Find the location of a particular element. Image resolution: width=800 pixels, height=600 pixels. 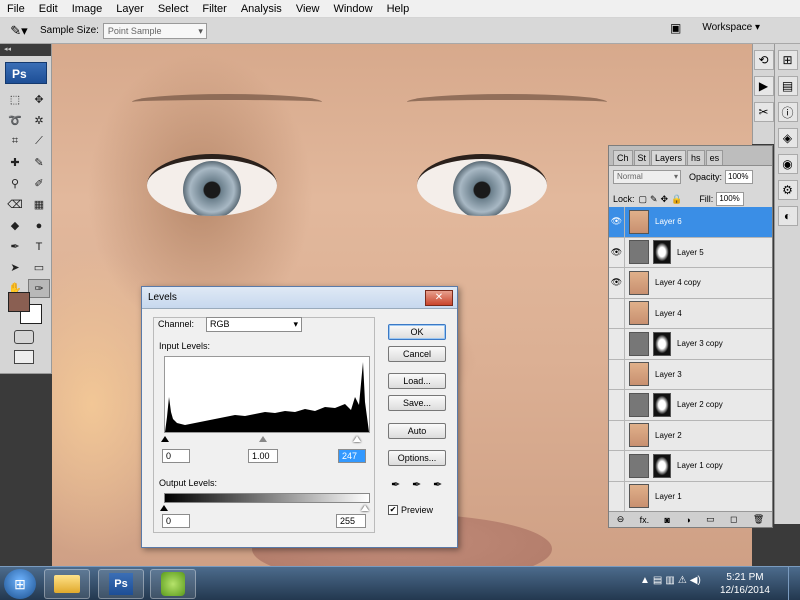

layer-row: Layer 2 is located at coordinates (690, 435).